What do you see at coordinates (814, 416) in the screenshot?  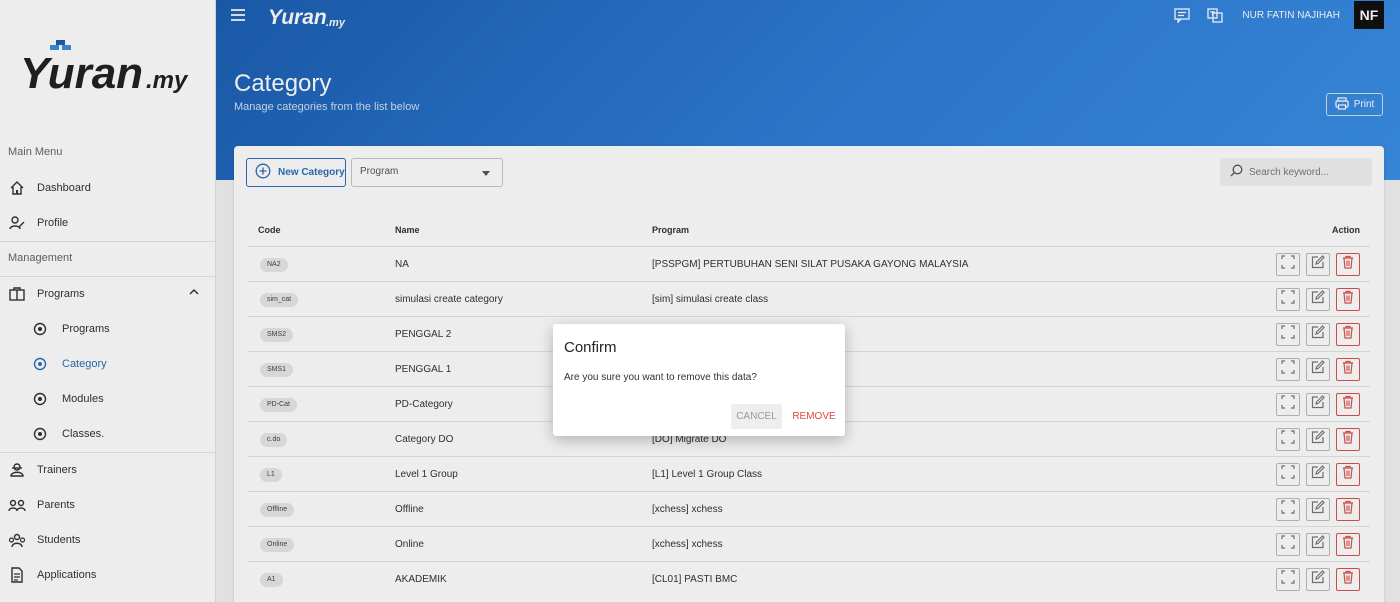 I see `remove-button: REMOVE` at bounding box center [814, 416].